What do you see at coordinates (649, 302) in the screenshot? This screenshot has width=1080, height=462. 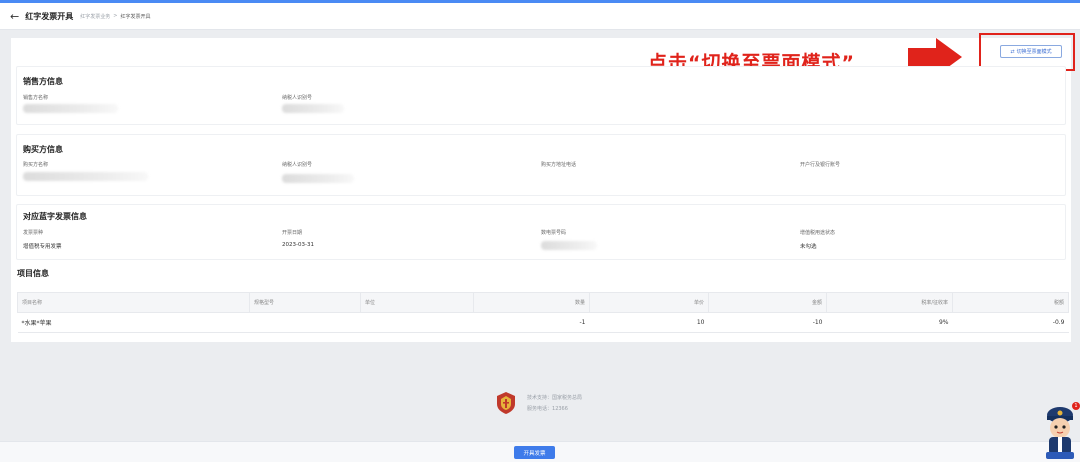 I see `column-header-unit-price: 单价` at bounding box center [649, 302].